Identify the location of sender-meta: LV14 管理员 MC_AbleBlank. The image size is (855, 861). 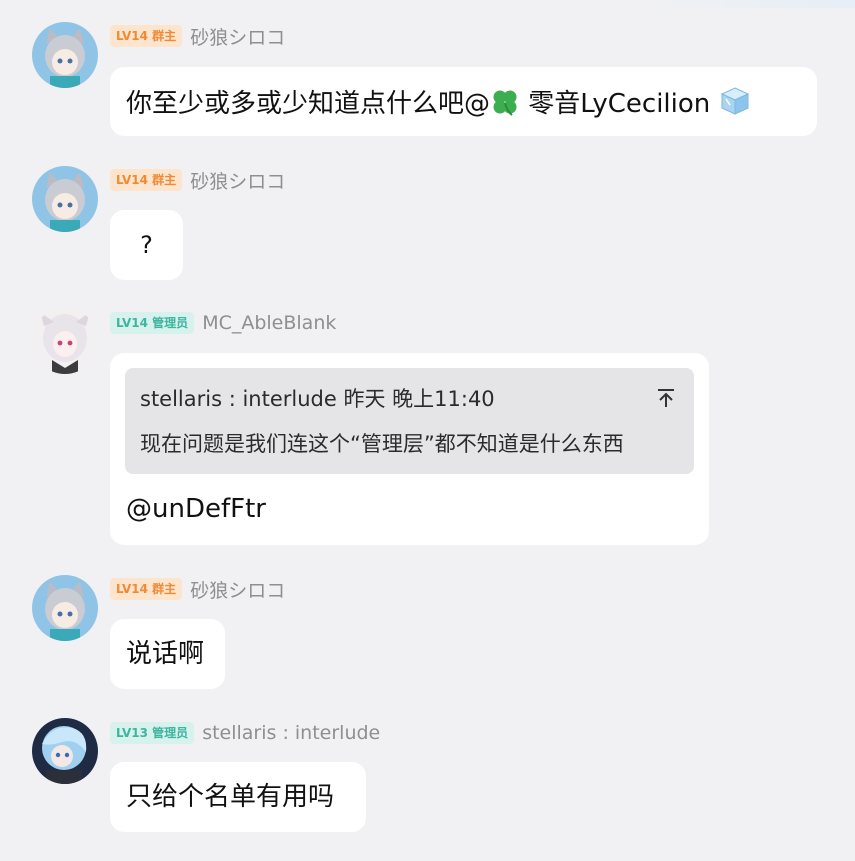
(223, 323).